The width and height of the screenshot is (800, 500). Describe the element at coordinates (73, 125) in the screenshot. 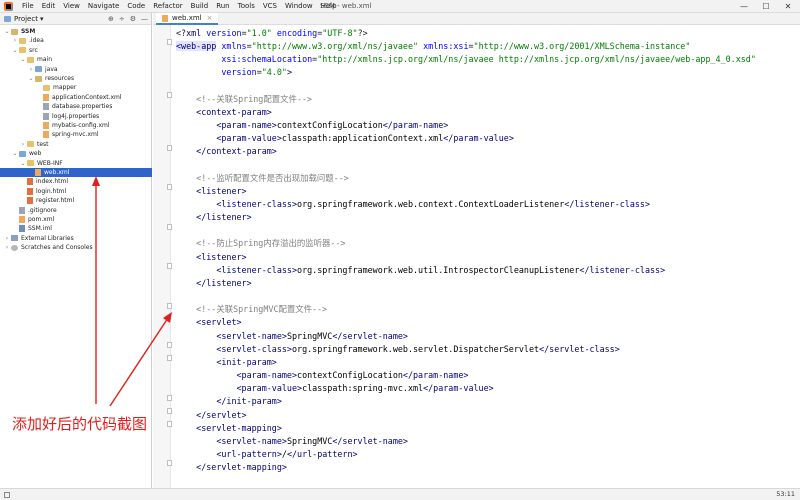

I see `tree-item-mybatis-config-xml: mybatis-config.xml` at that location.